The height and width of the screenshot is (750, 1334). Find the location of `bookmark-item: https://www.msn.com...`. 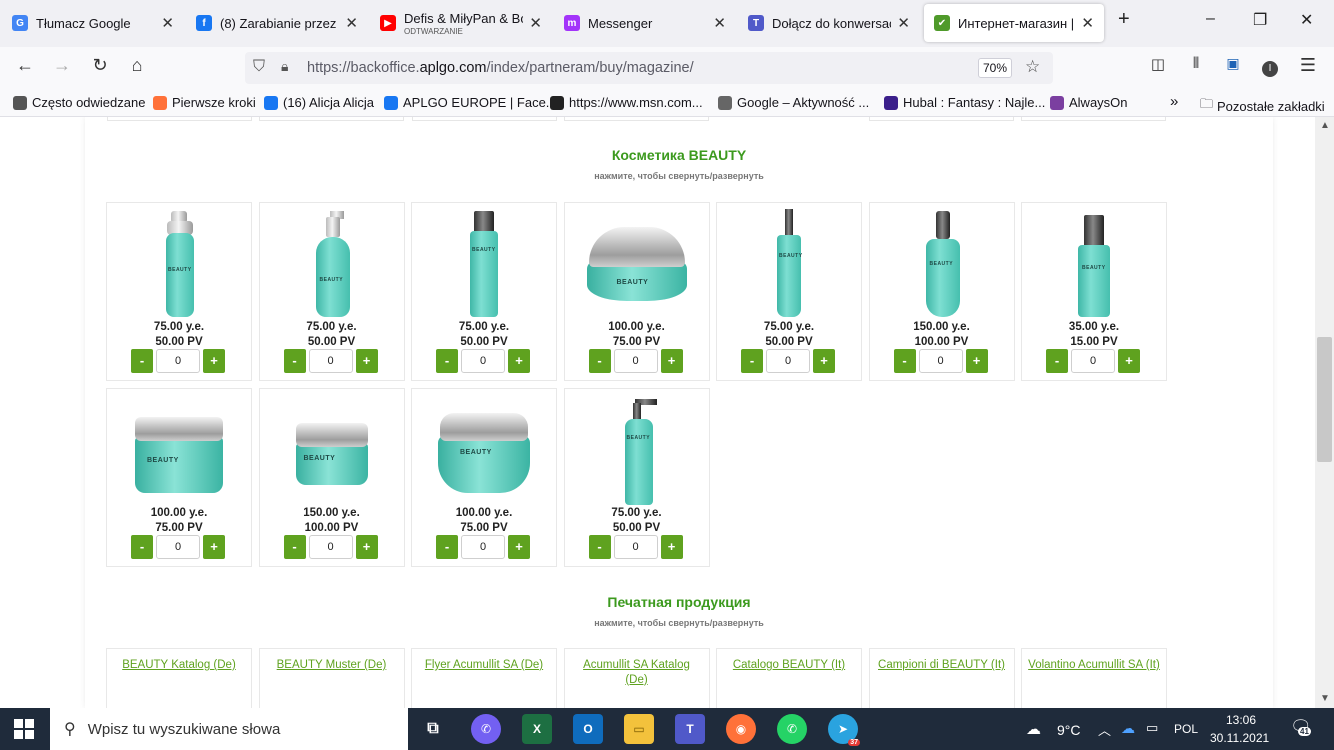

bookmark-item: https://www.msn.com... is located at coordinates (626, 102).